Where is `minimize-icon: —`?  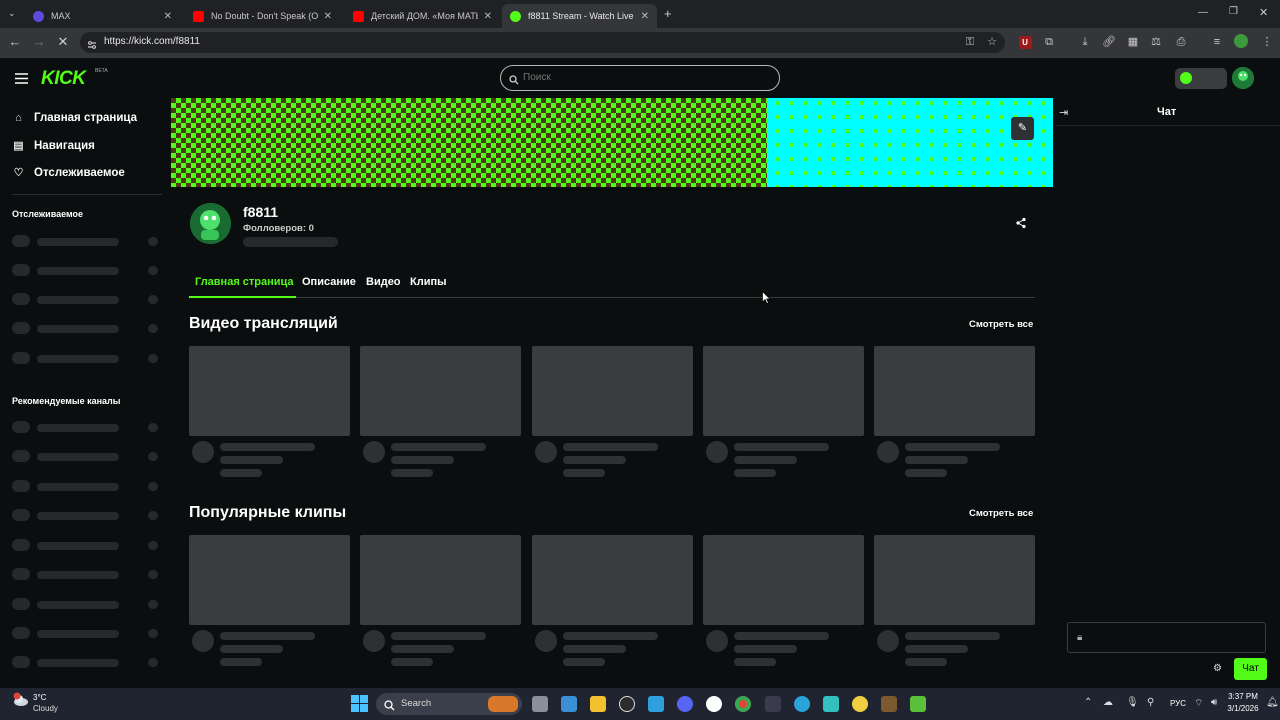 minimize-icon: — is located at coordinates (1203, 12).